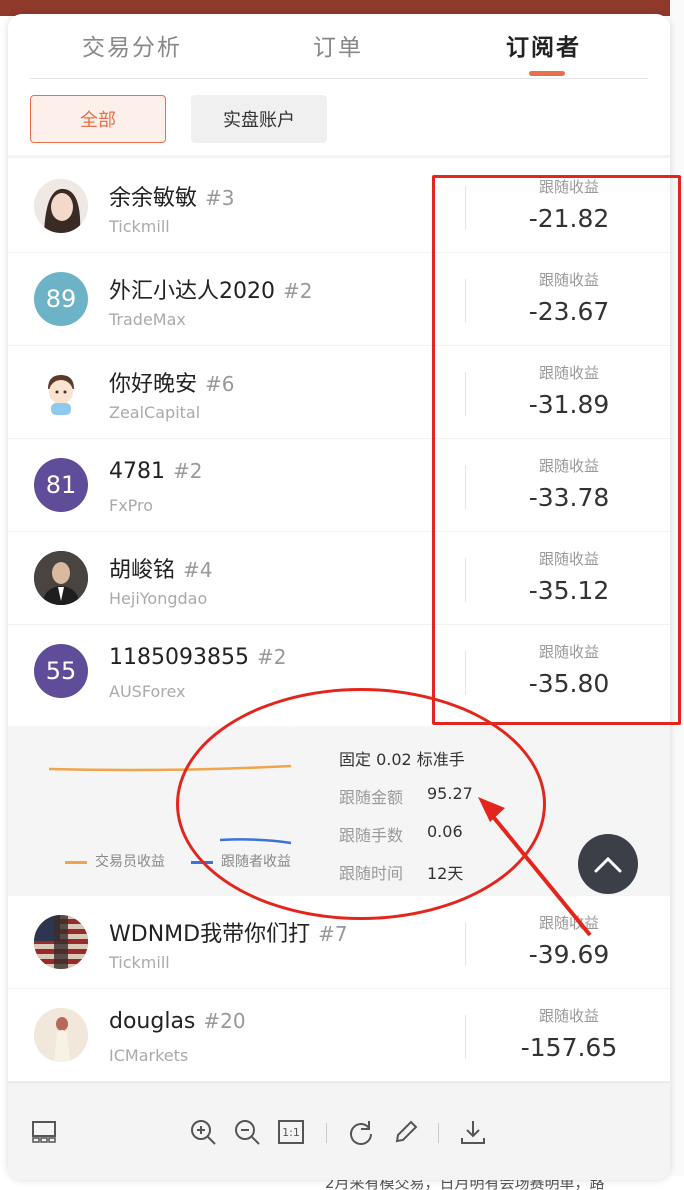 This screenshot has height=1190, width=684. I want to click on rank: #7, so click(333, 934).